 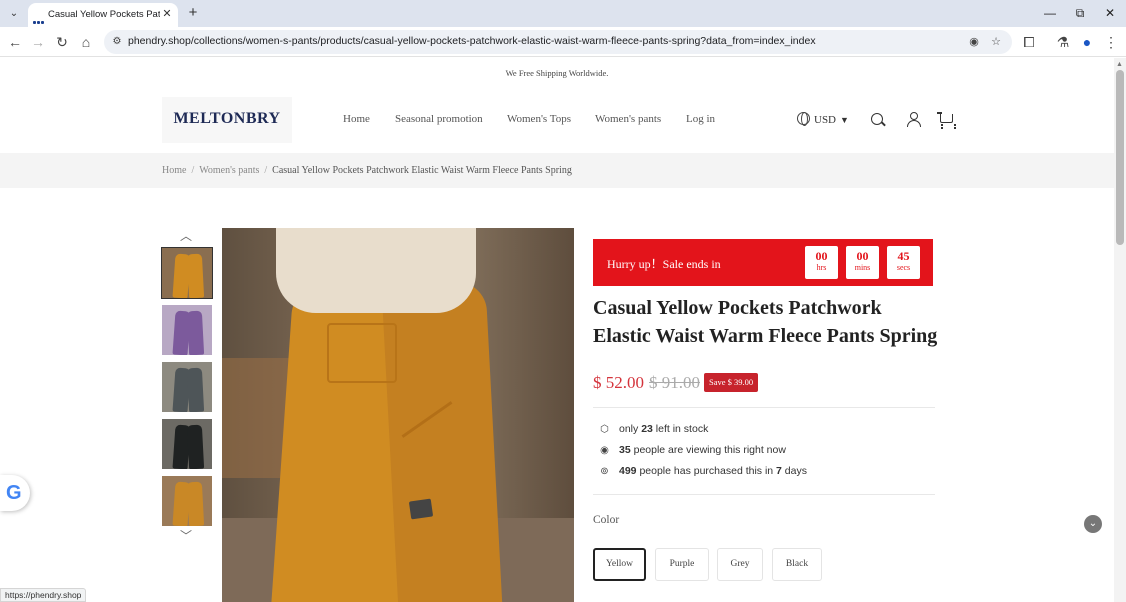 What do you see at coordinates (1080, 13) in the screenshot?
I see `restore-icon: ⧉` at bounding box center [1080, 13].